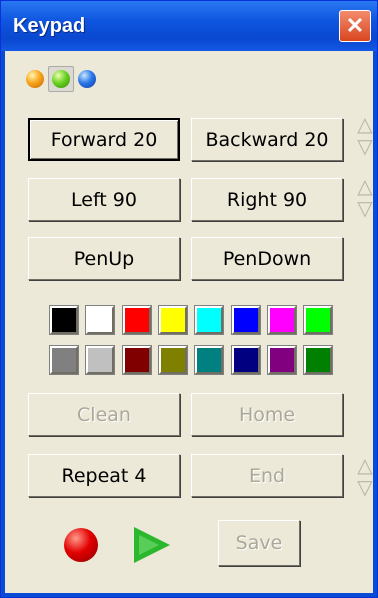 The height and width of the screenshot is (598, 378). What do you see at coordinates (189, 26) in the screenshot?
I see `title-bar: Keypad ✕` at bounding box center [189, 26].